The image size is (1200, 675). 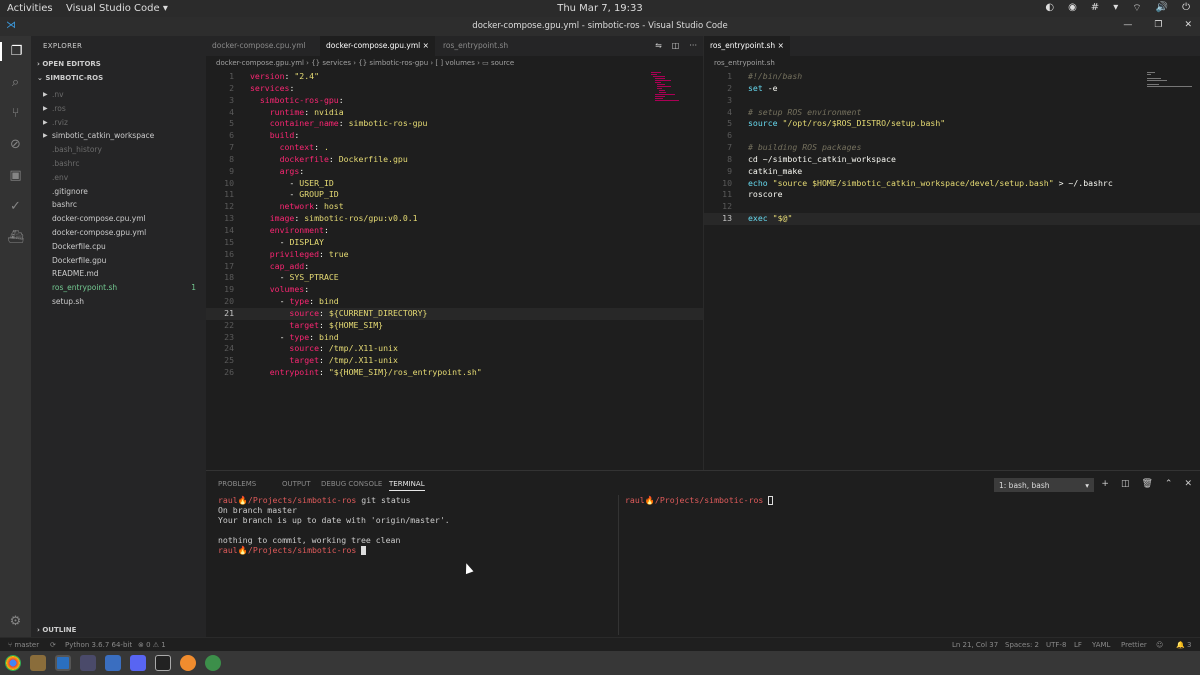 What do you see at coordinates (299, 218) in the screenshot?
I see `code-token: :` at bounding box center [299, 218].